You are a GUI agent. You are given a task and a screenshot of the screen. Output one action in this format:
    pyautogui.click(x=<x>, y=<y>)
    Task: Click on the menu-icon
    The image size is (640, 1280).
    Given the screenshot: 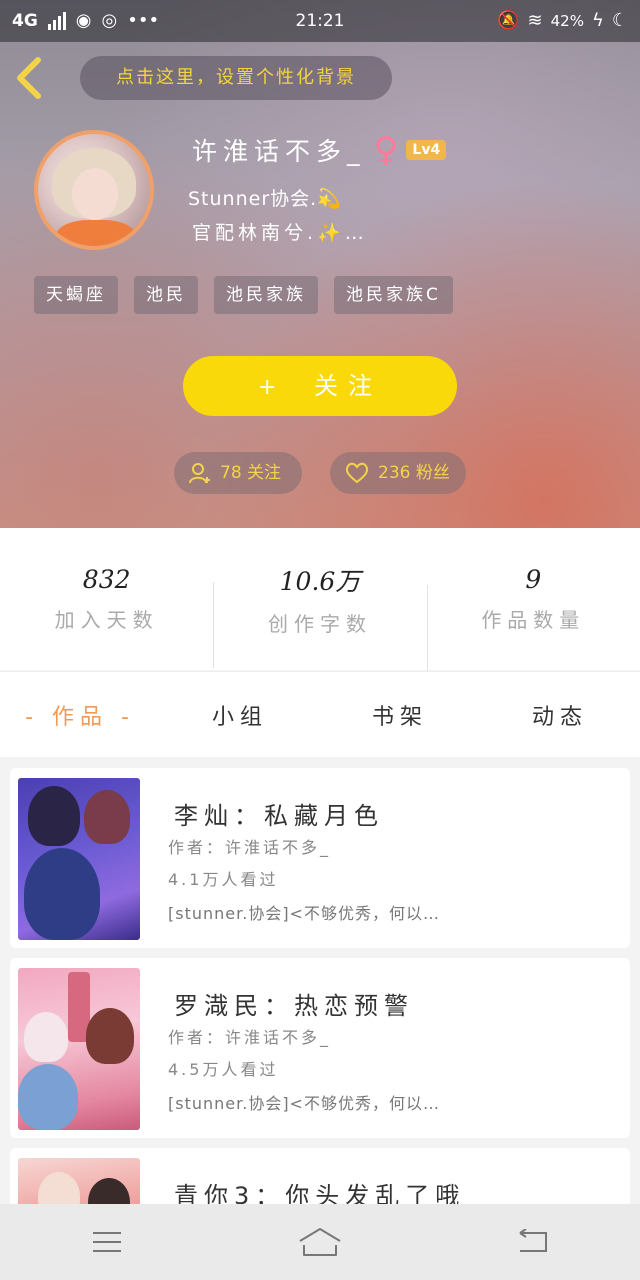 What is the action you would take?
    pyautogui.click(x=106, y=1242)
    